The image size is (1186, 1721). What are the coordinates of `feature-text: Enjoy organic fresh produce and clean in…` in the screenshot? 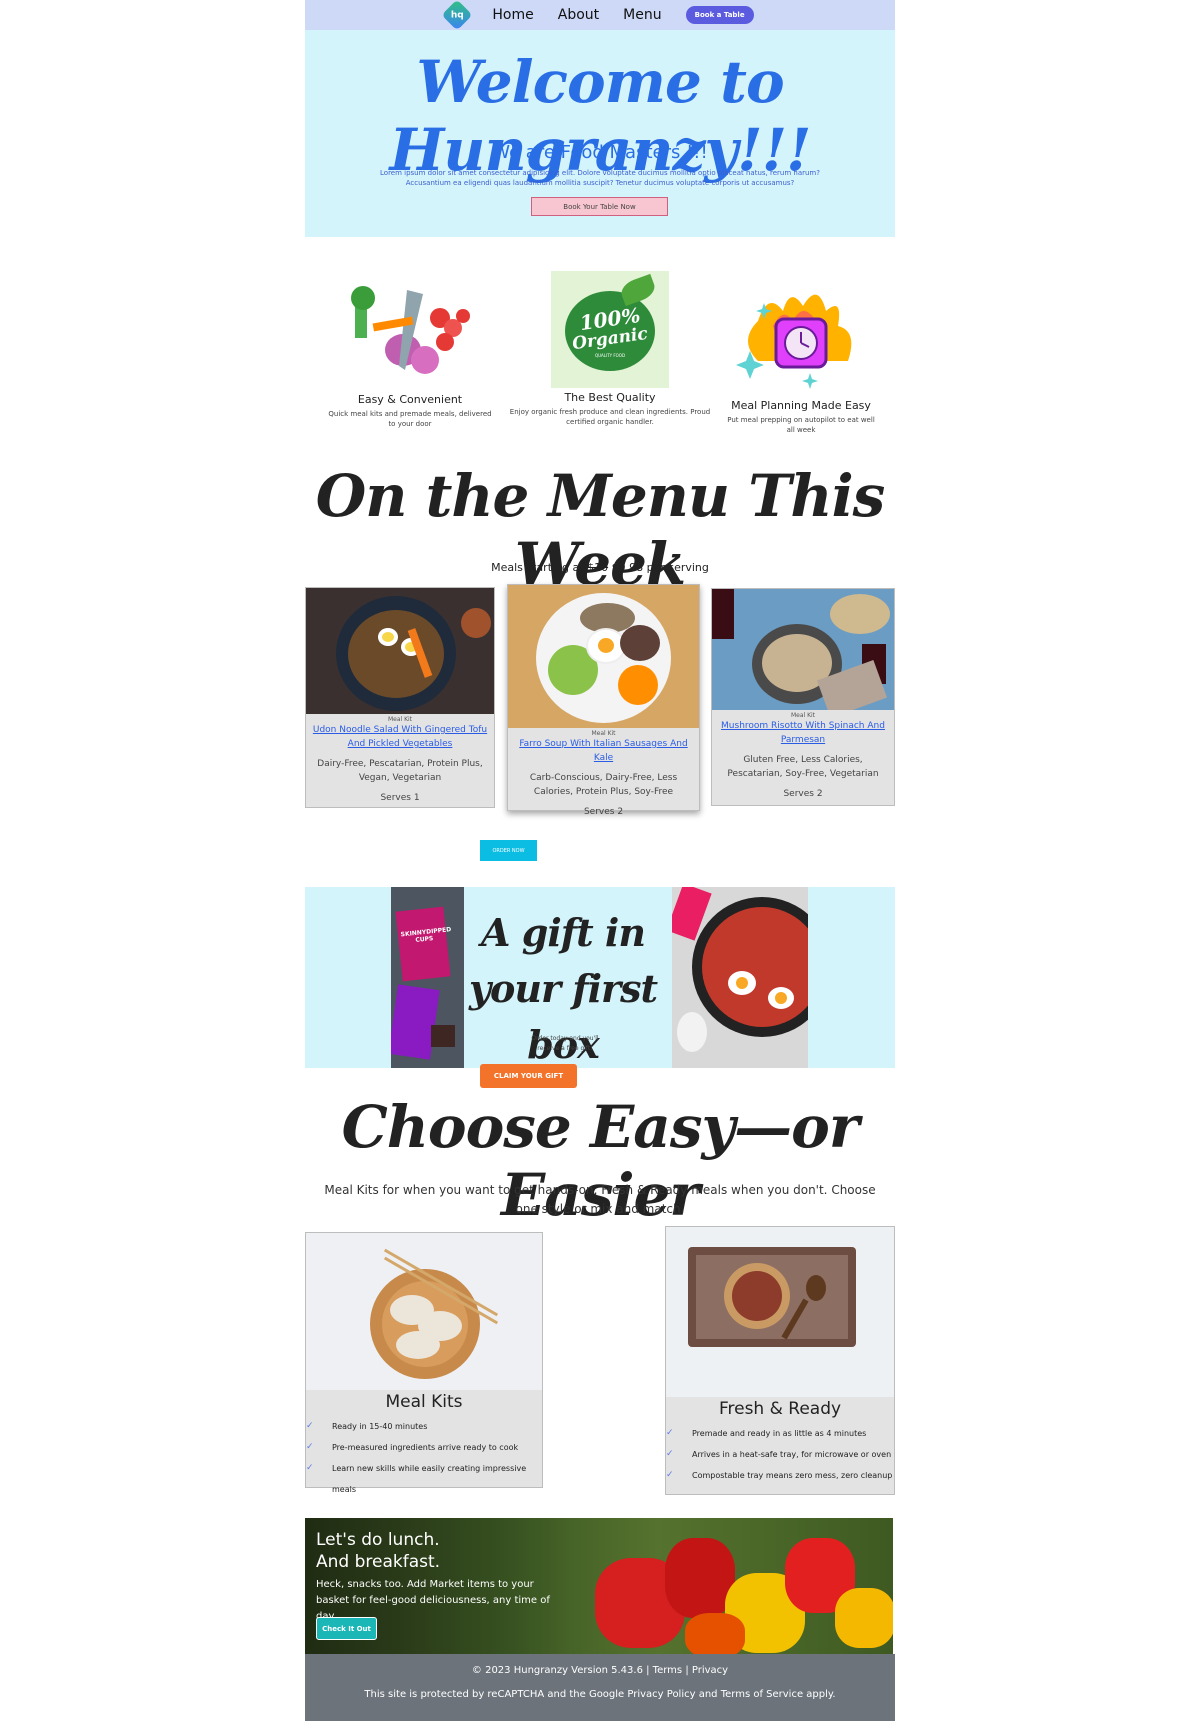 It's located at (610, 417).